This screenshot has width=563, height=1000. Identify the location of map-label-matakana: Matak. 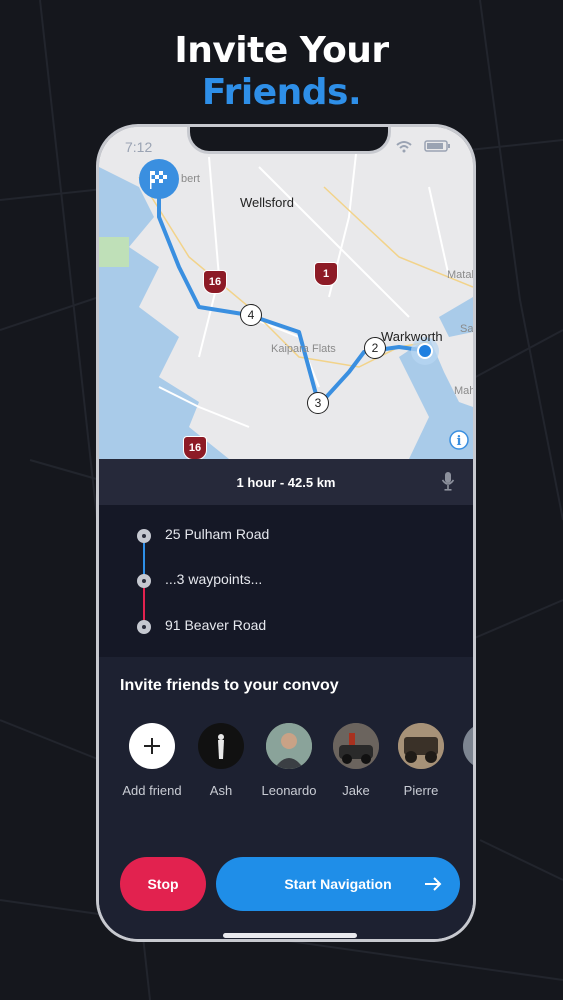
(461, 275).